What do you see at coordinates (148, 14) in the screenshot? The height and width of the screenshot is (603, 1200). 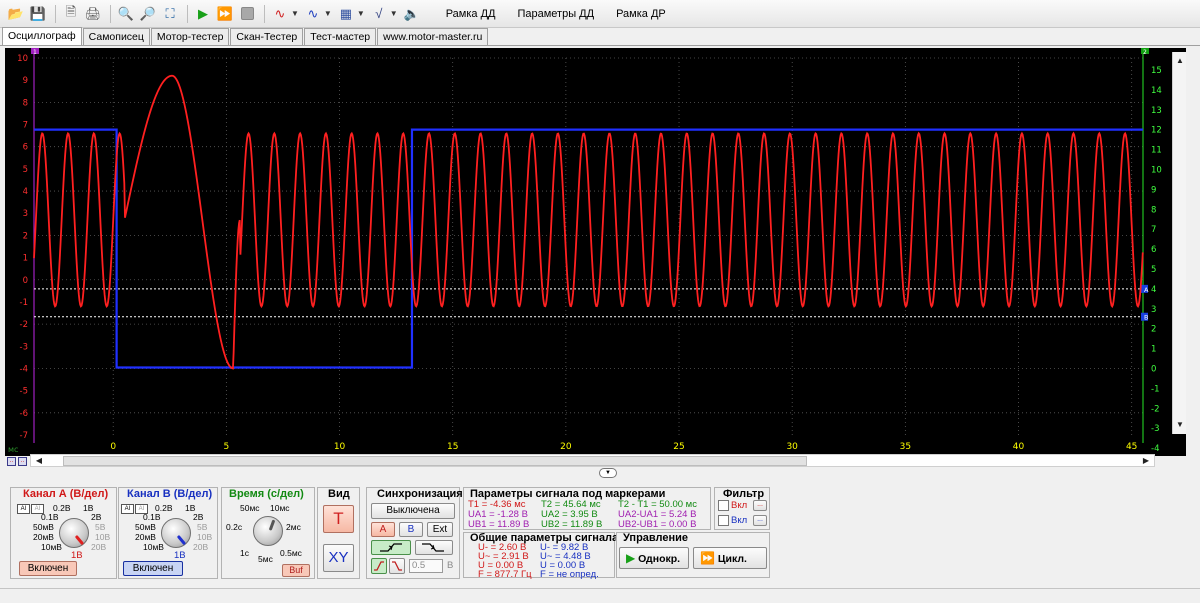 I see `zoom-out-icon: 🔎` at bounding box center [148, 14].